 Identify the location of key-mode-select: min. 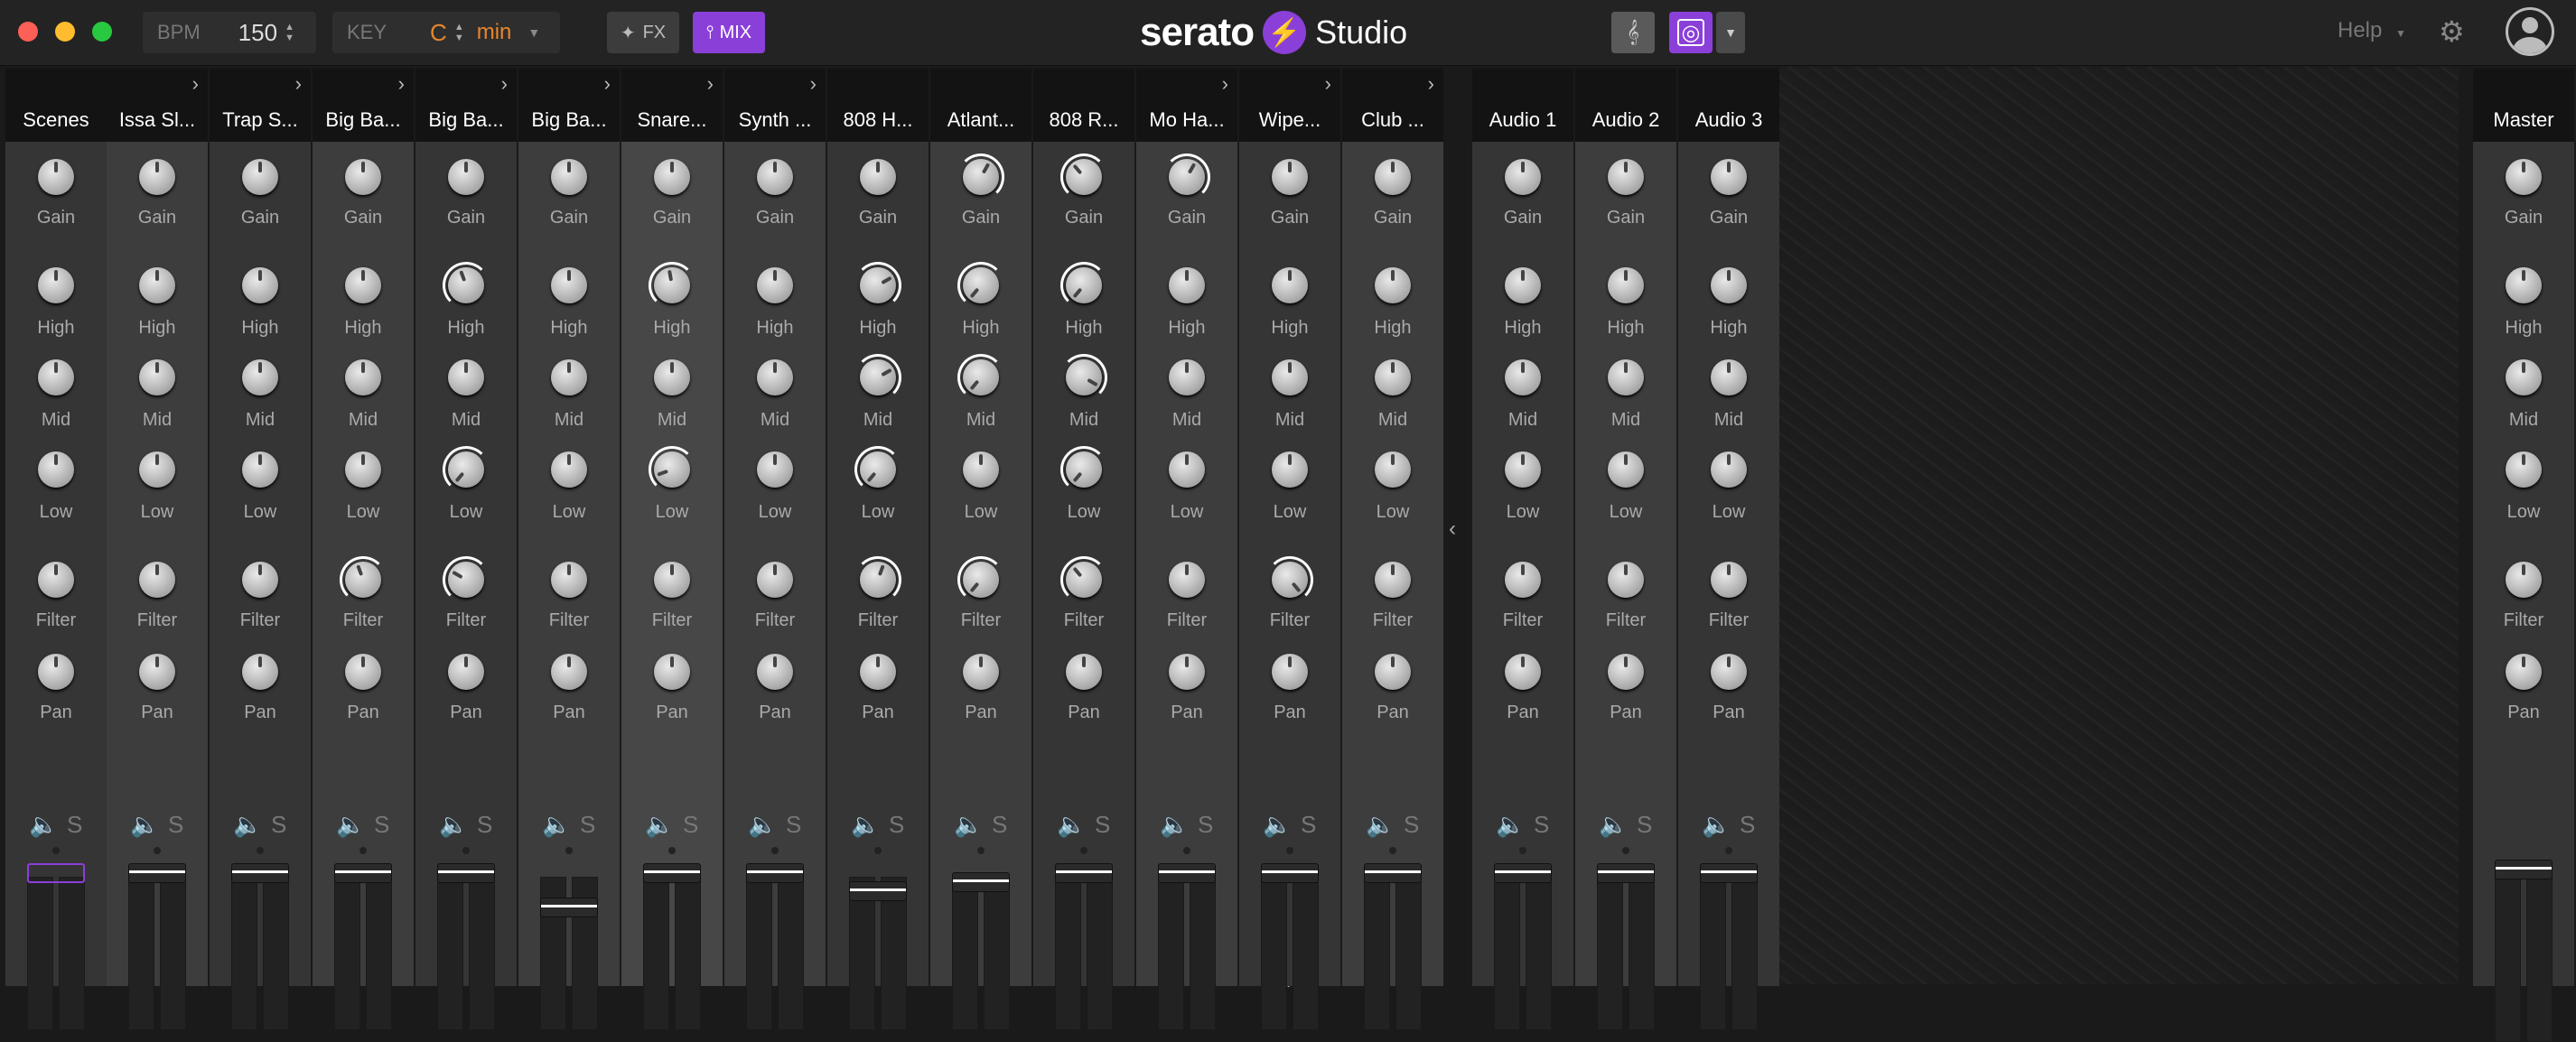
(494, 32).